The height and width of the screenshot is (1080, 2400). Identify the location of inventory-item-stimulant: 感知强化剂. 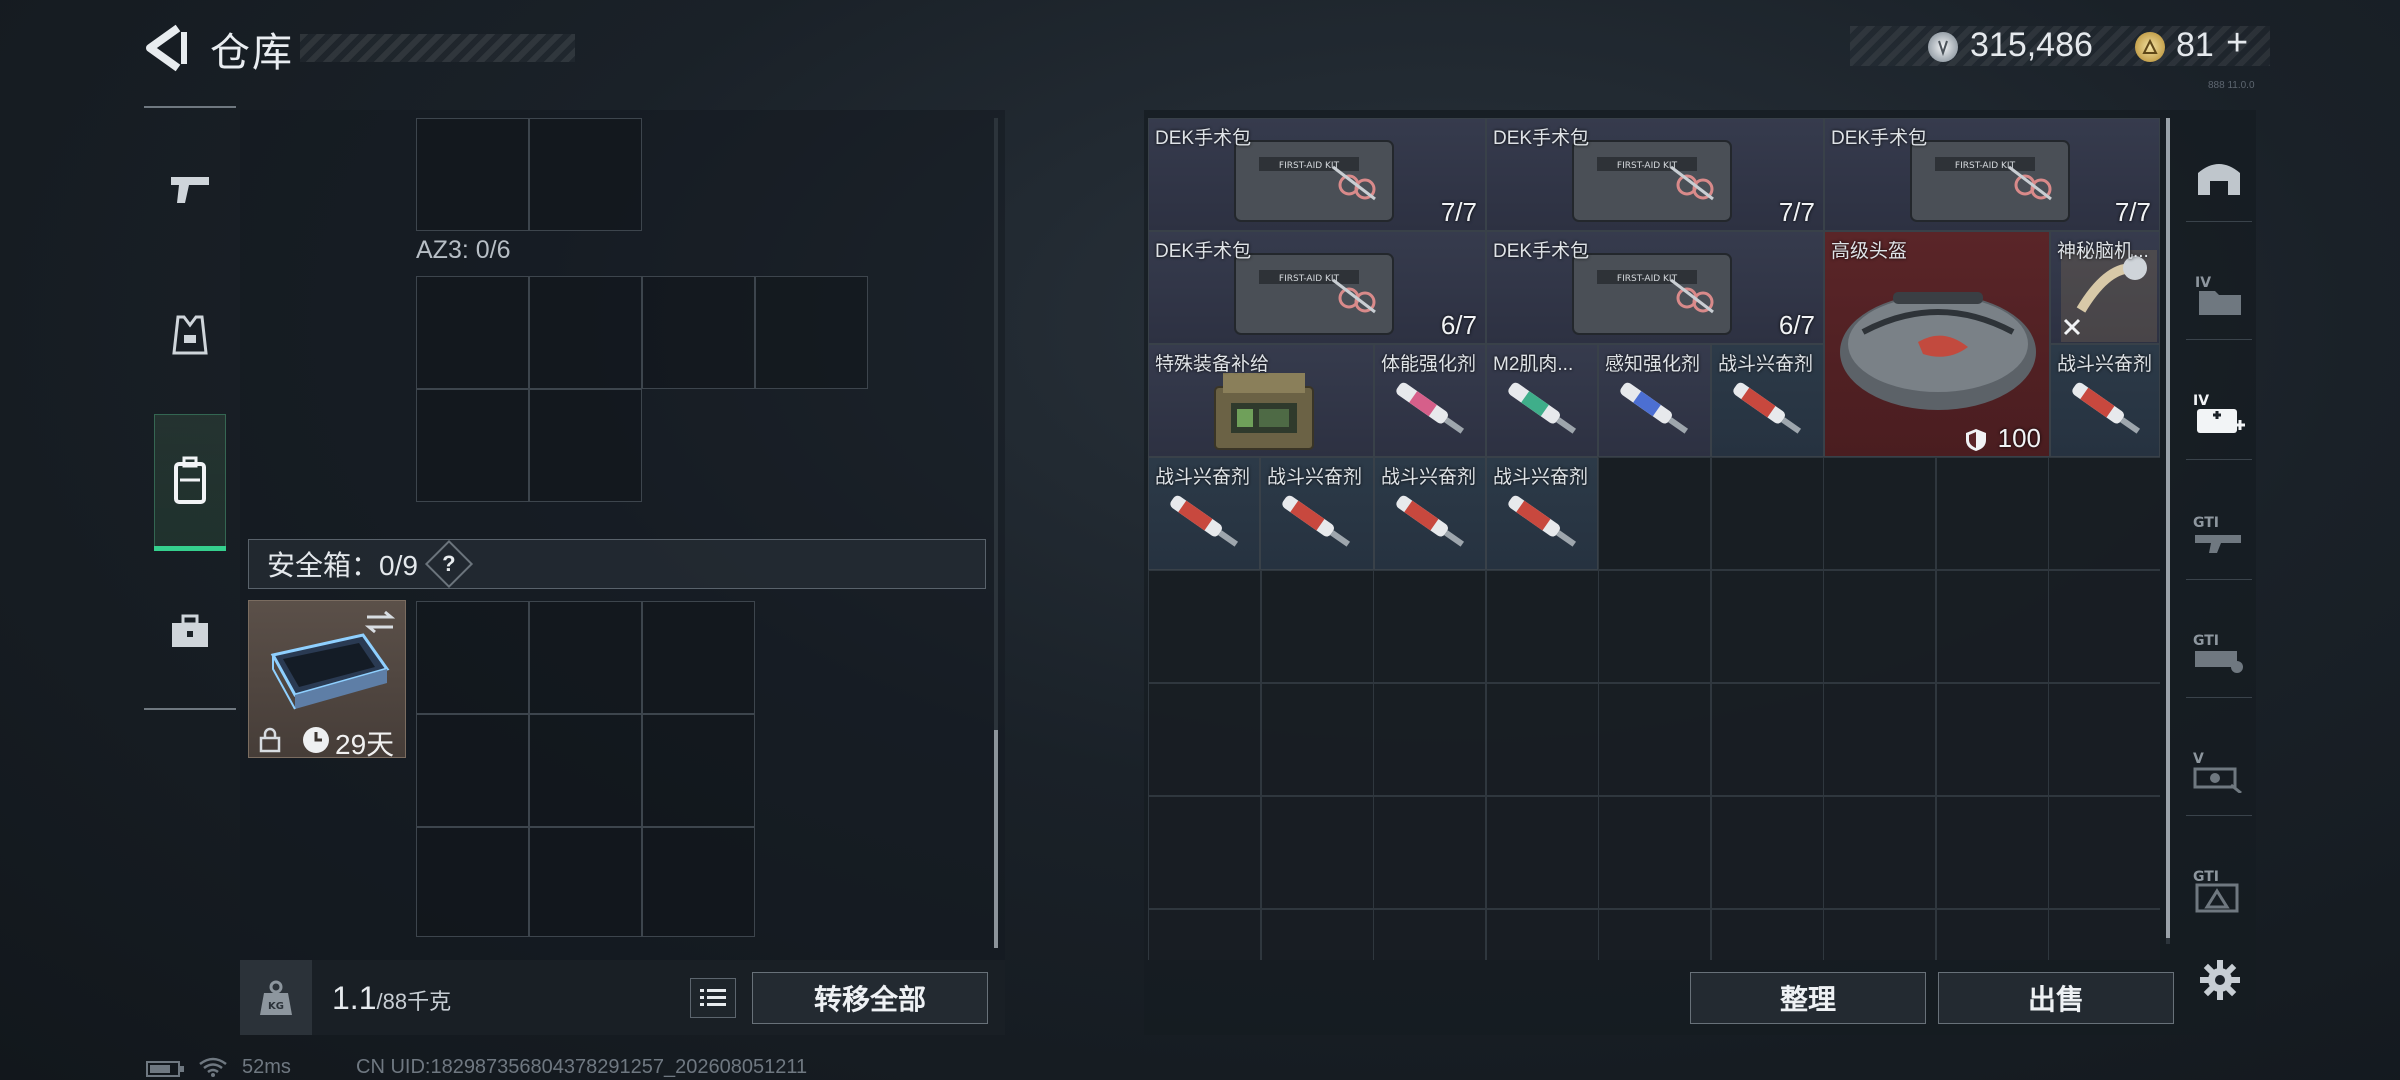
(1654, 400).